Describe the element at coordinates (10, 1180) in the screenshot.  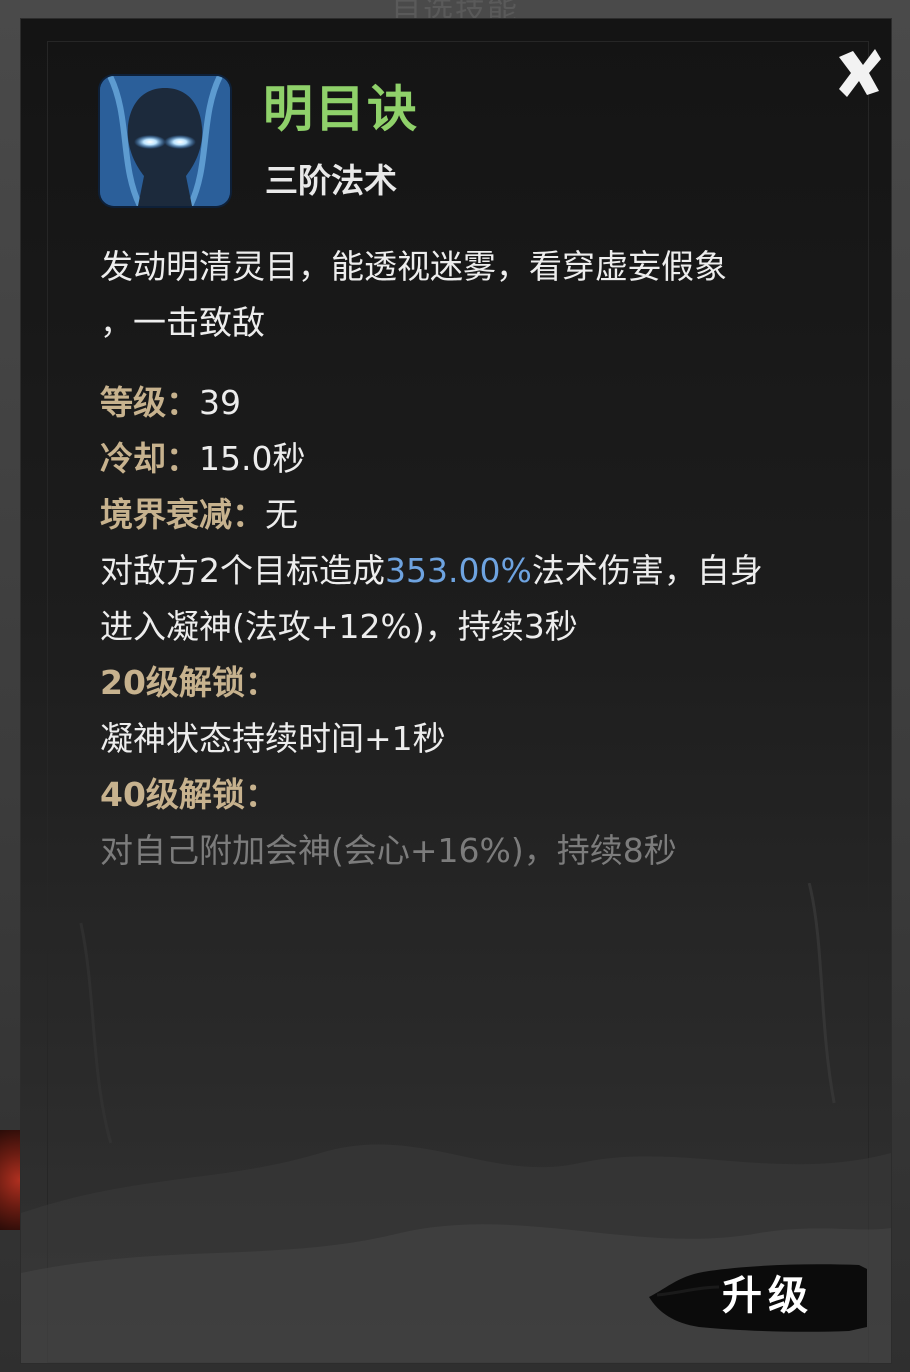
I see `background-item-icon` at that location.